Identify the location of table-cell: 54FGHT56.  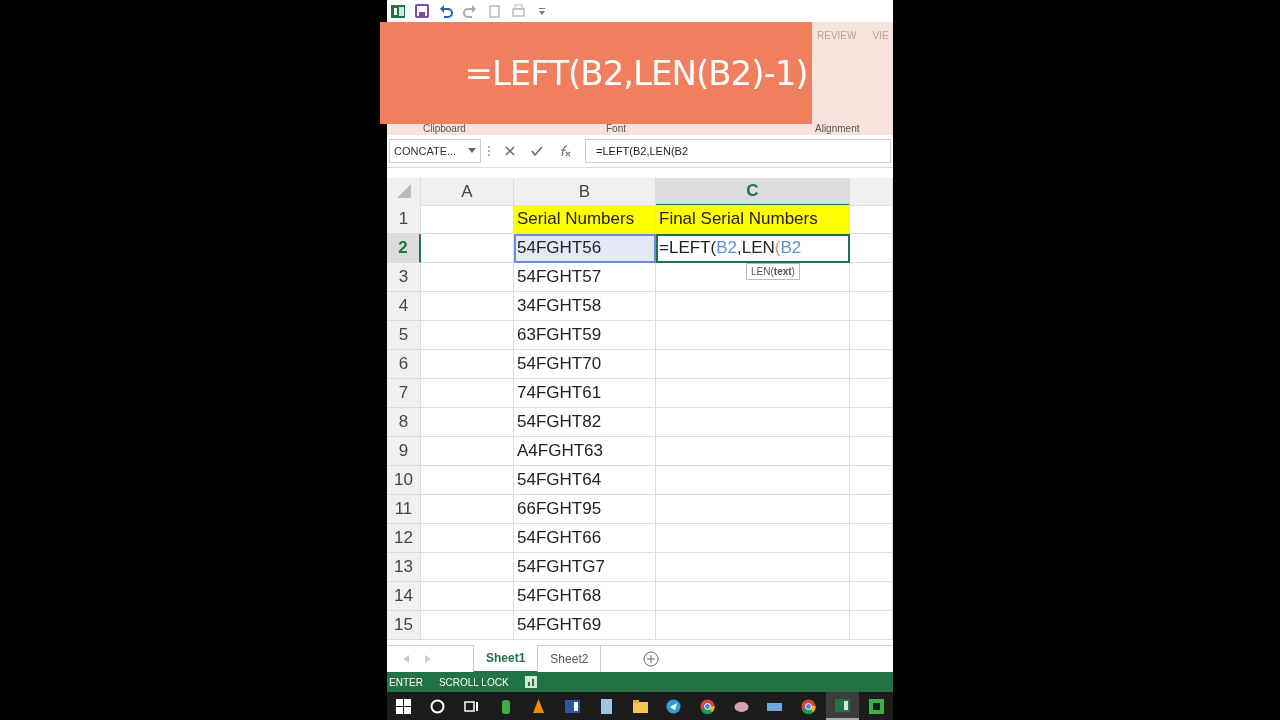
(585, 248).